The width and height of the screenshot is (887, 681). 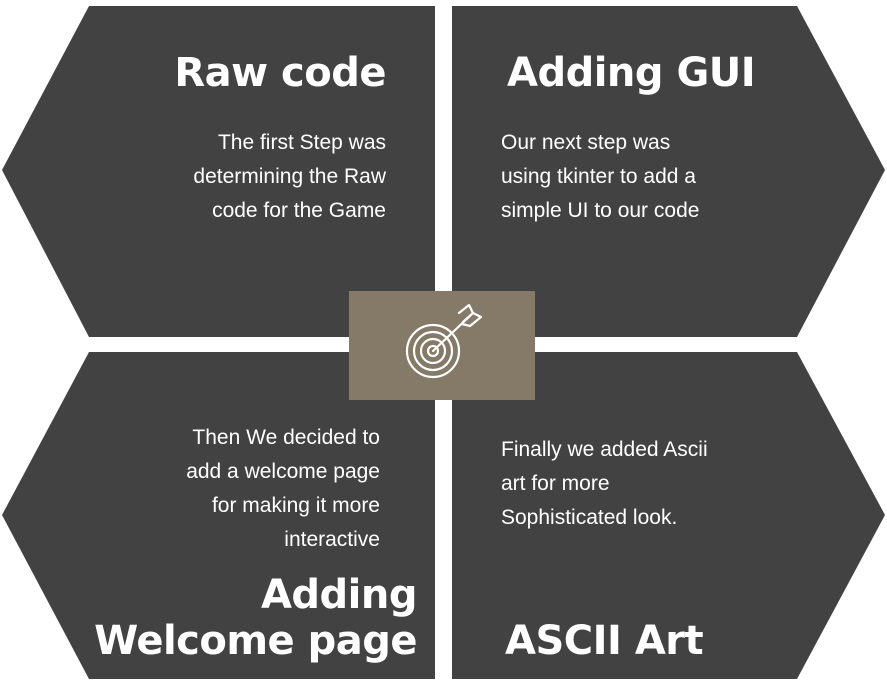 What do you see at coordinates (604, 449) in the screenshot?
I see `description-line: Finally we added Ascii` at bounding box center [604, 449].